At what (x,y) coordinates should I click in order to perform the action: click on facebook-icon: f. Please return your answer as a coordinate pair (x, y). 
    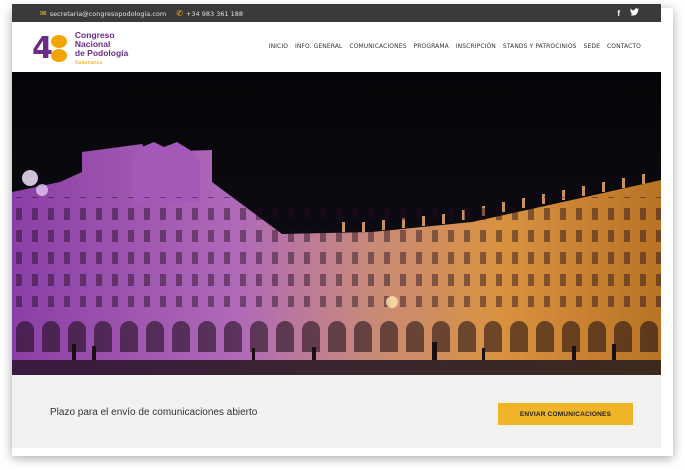
    Looking at the image, I should click on (618, 13).